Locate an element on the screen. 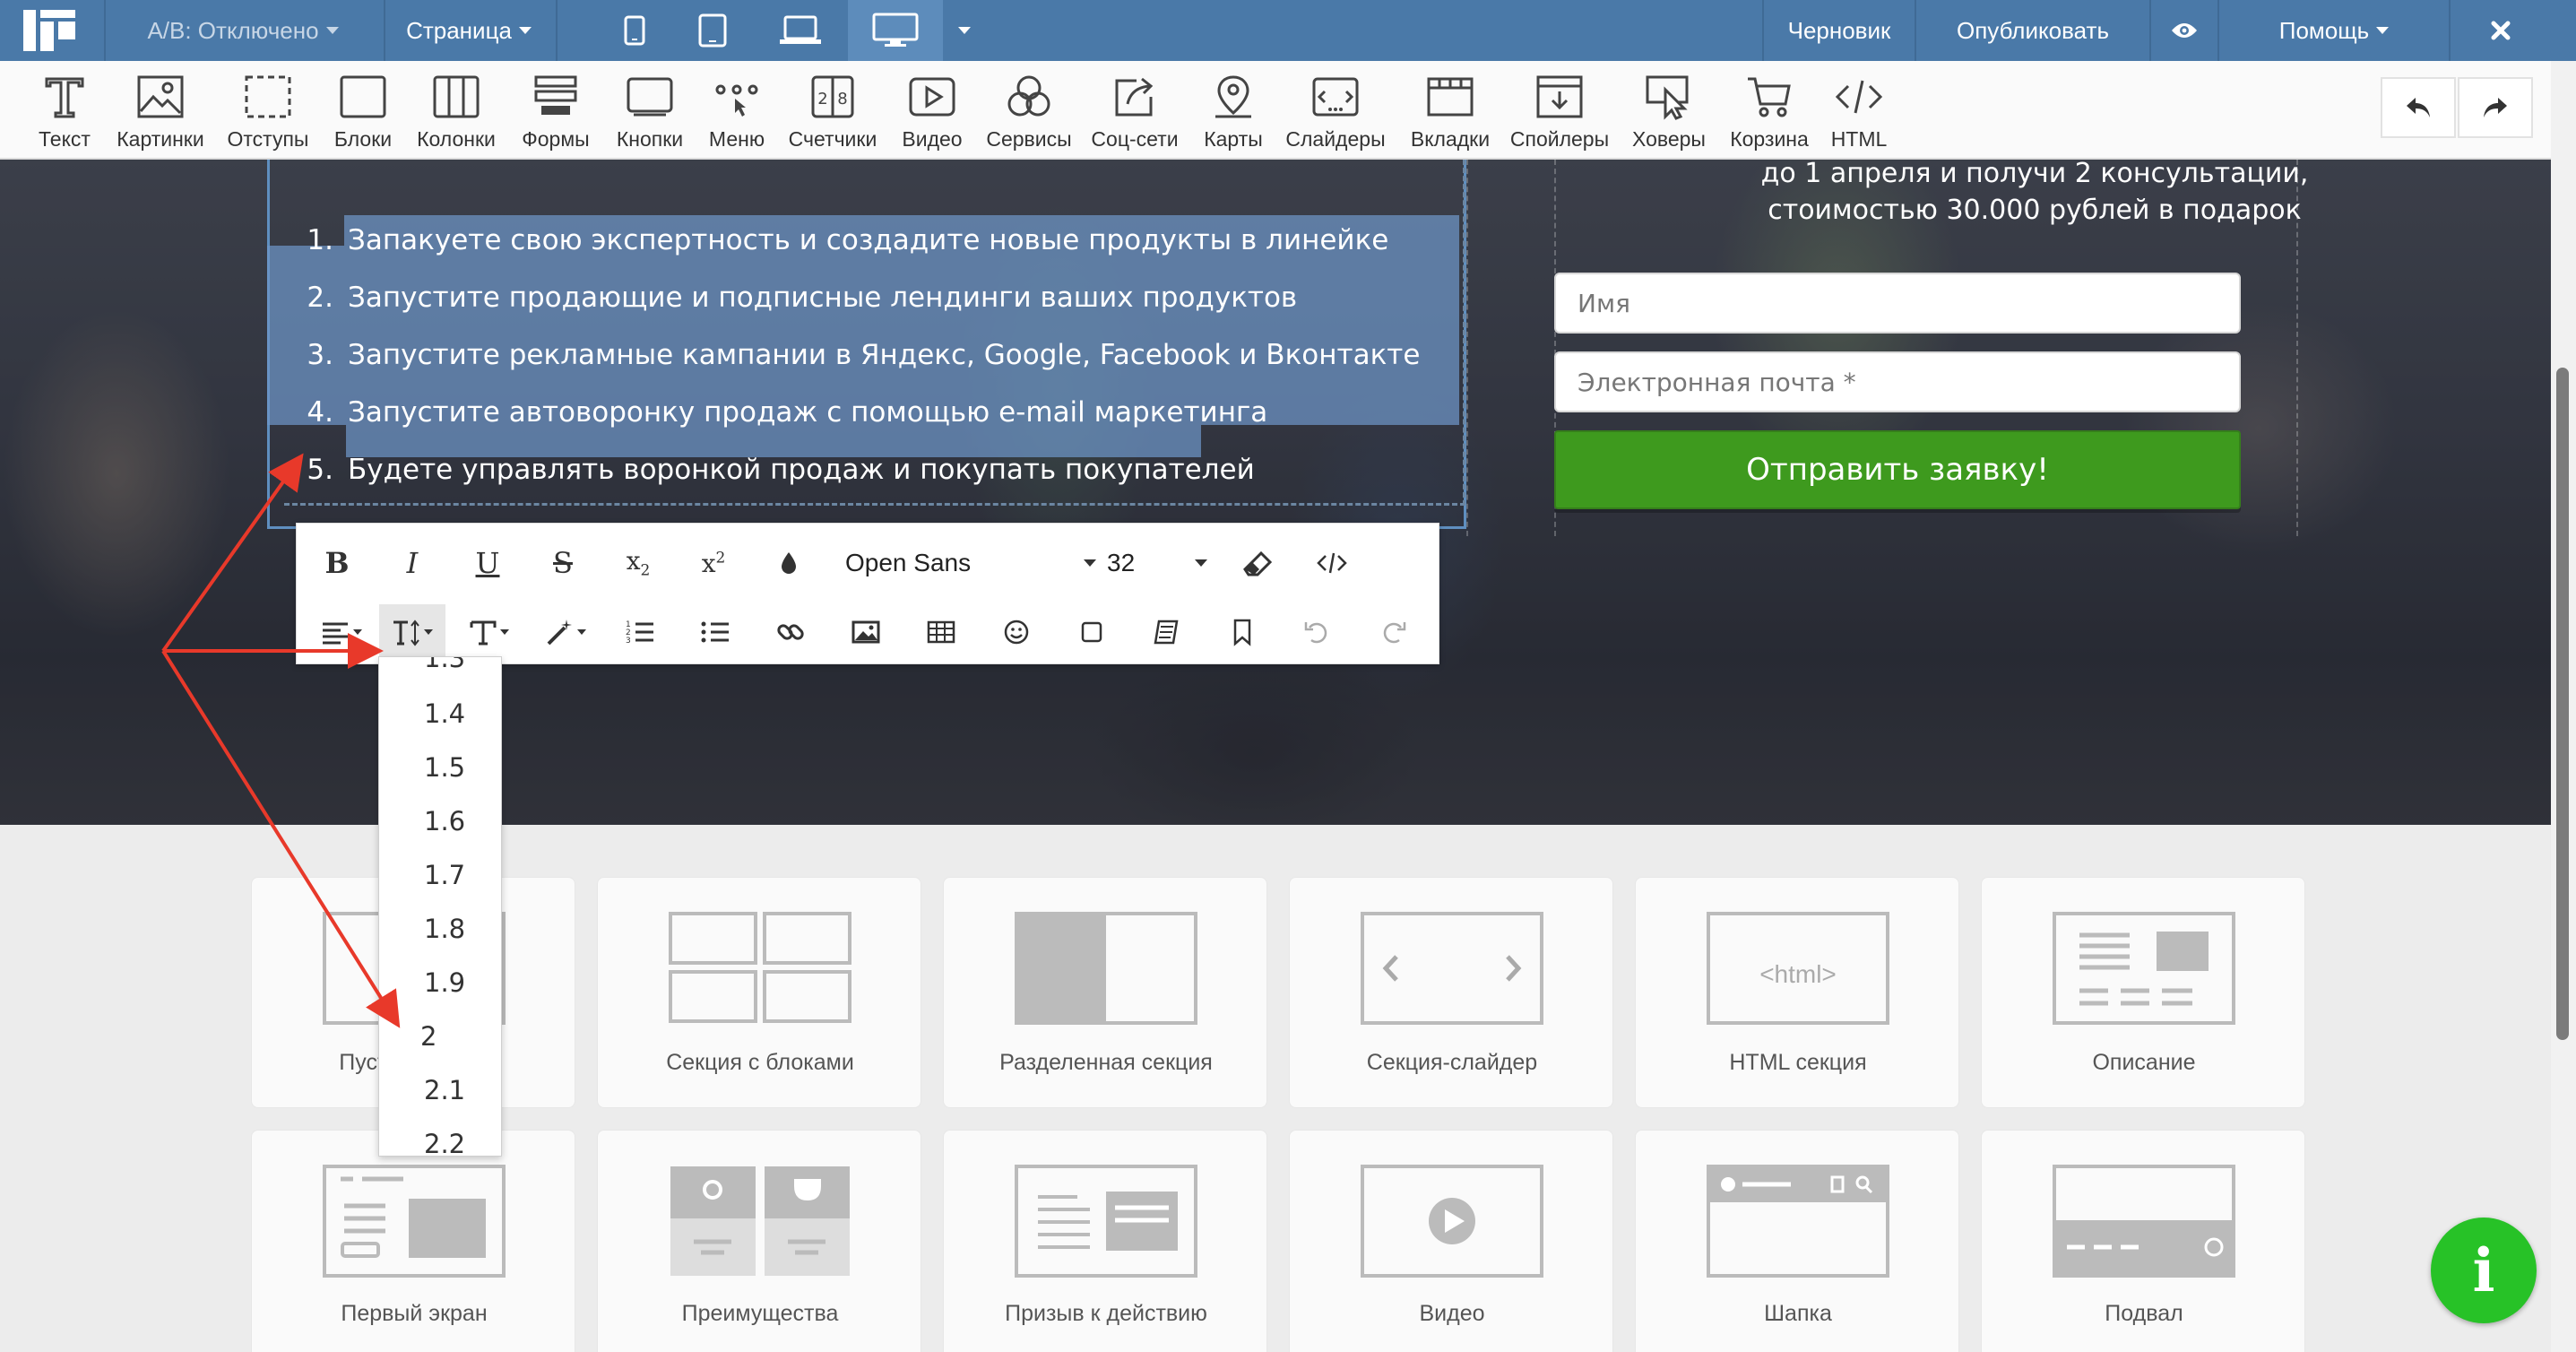 Image resolution: width=2576 pixels, height=1352 pixels. insert-image-button is located at coordinates (866, 632).